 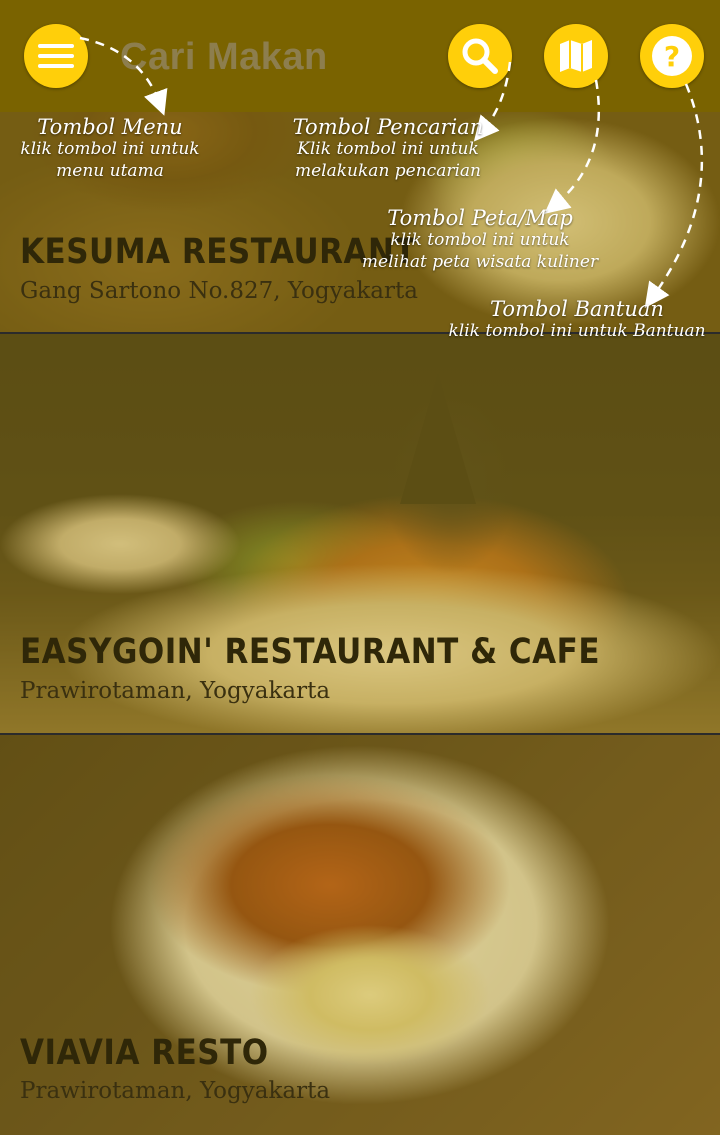 I want to click on restaurant-name: EASYGOIN' RESTAURANT & CAFE, so click(x=310, y=651).